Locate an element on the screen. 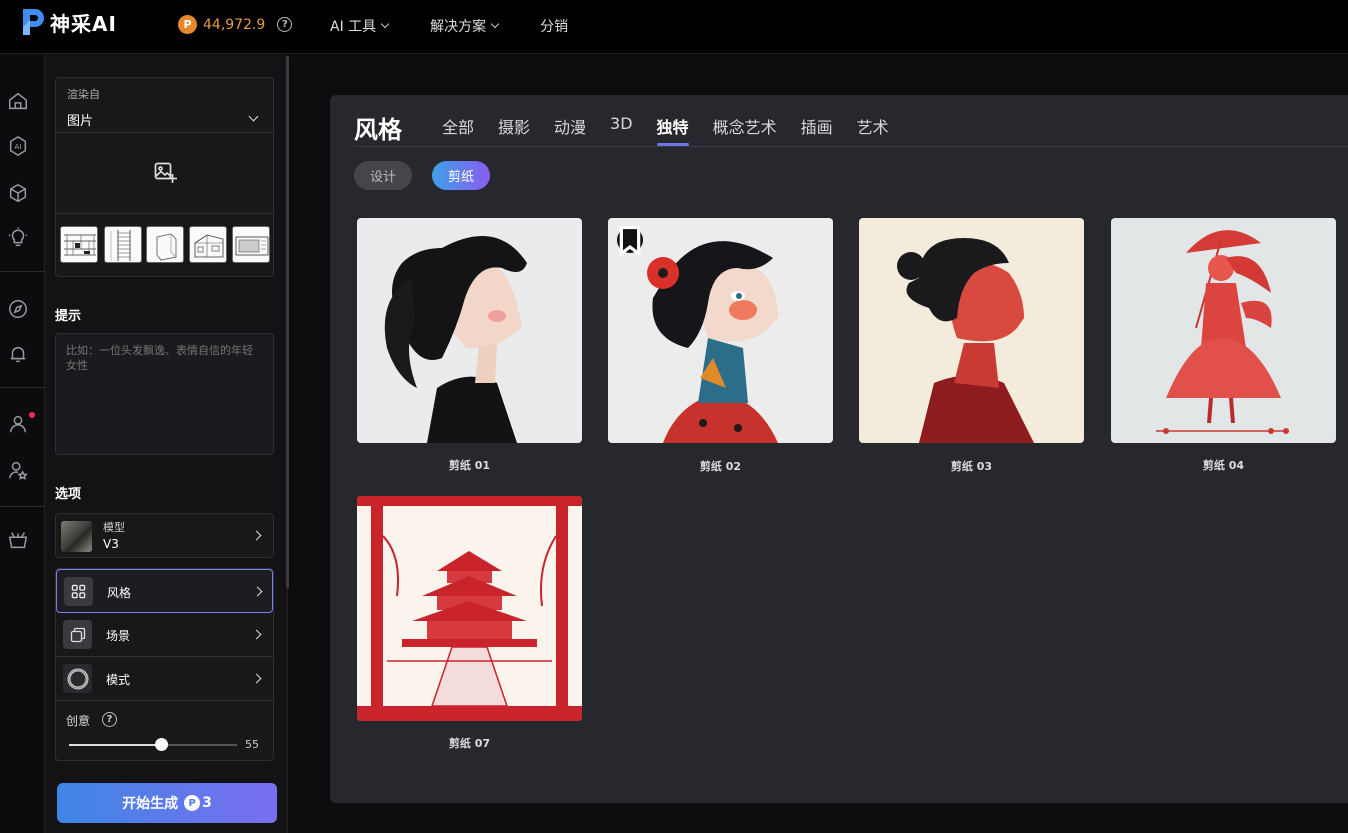  logo-icon is located at coordinates (33, 22).